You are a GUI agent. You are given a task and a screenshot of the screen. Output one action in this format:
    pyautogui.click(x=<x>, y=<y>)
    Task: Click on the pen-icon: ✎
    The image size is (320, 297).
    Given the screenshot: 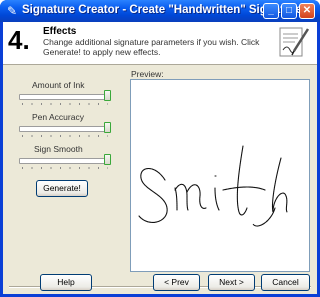 What is the action you would take?
    pyautogui.click(x=12, y=11)
    